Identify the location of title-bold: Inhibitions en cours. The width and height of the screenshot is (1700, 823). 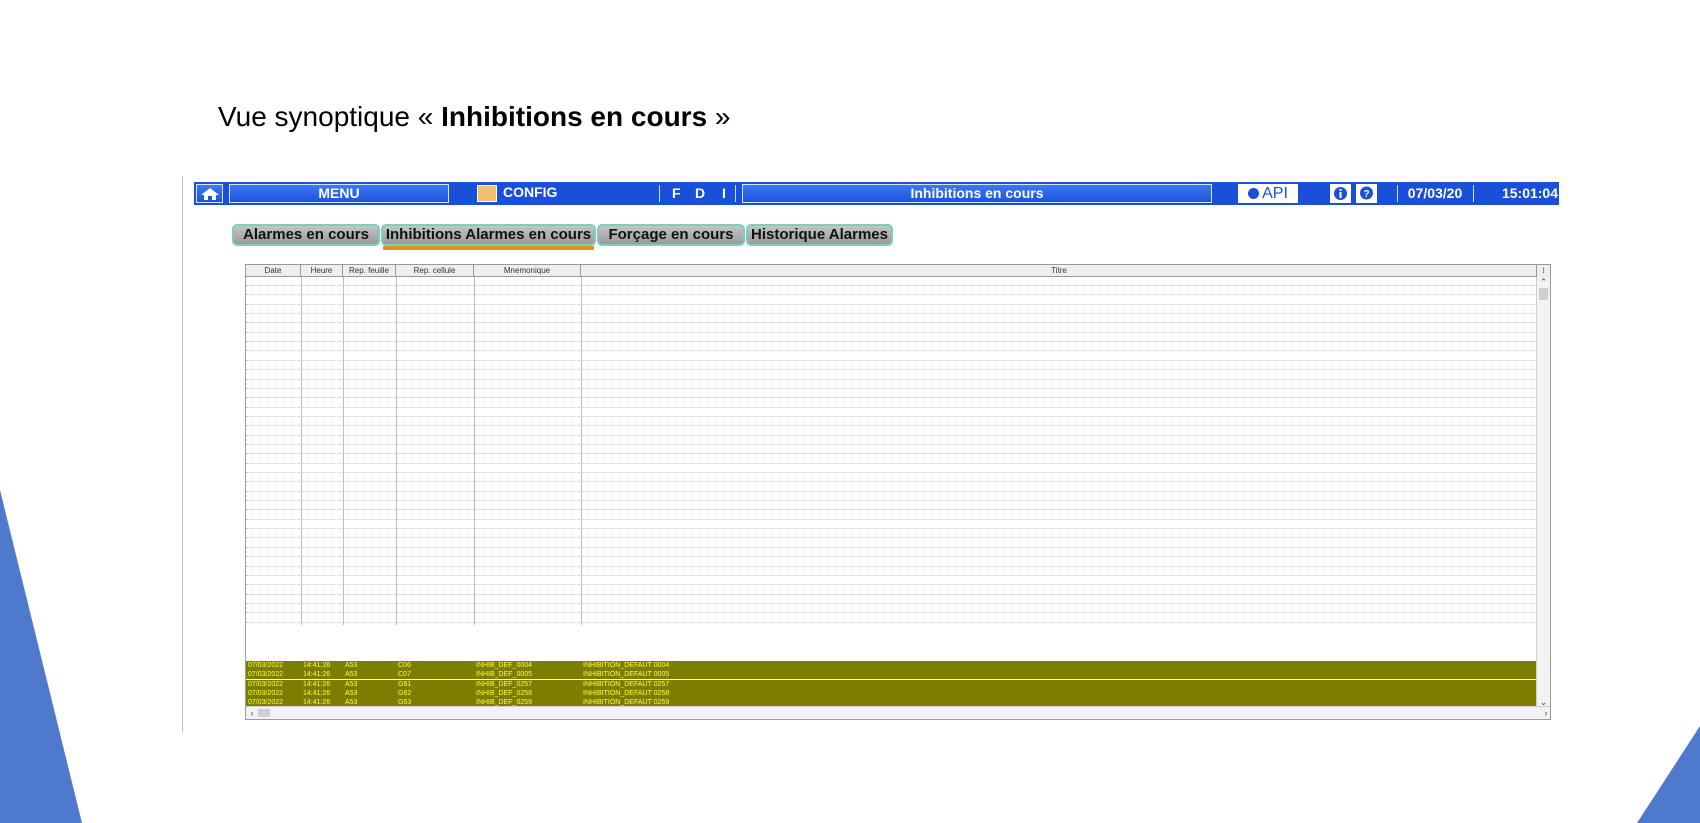
(574, 116).